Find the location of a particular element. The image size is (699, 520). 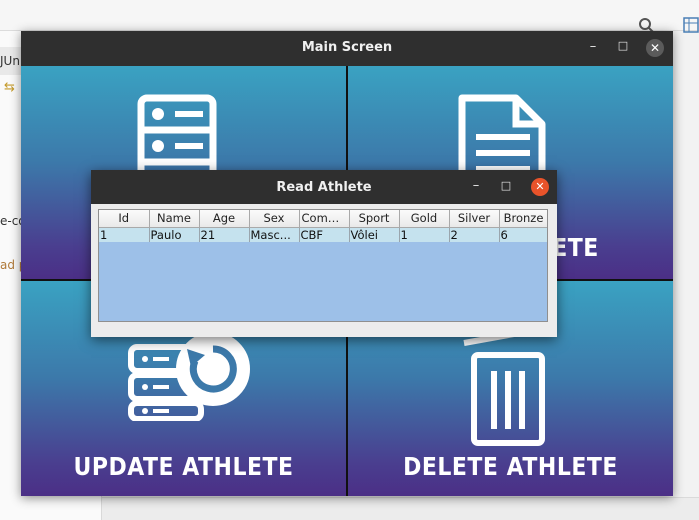

ide-toolbar is located at coordinates (349, 15).